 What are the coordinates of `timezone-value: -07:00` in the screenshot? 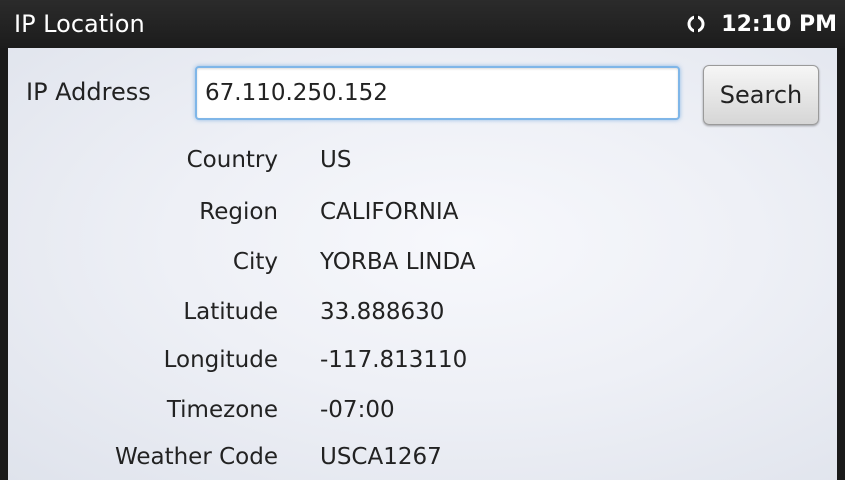 It's located at (357, 410).